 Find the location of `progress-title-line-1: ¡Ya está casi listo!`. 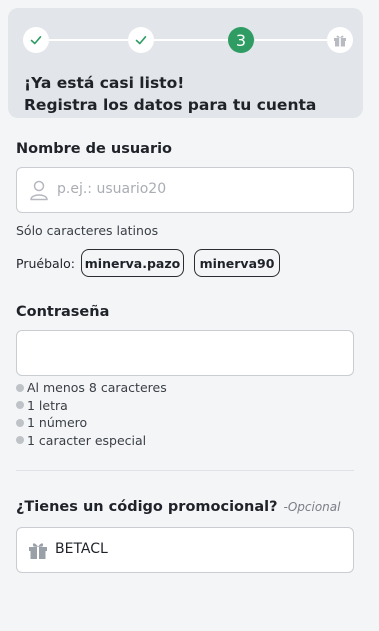

progress-title-line-1: ¡Ya está casi listo! is located at coordinates (104, 83).